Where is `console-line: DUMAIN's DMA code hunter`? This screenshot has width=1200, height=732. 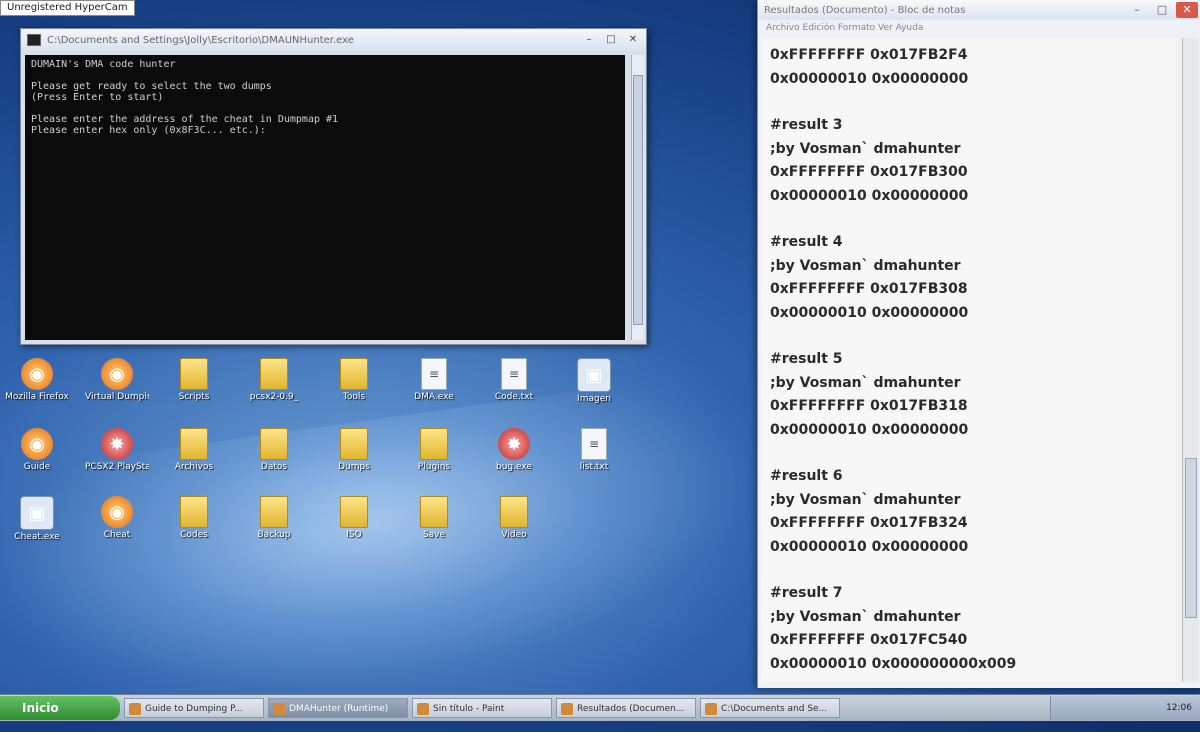 console-line: DUMAIN's DMA code hunter is located at coordinates (103, 64).